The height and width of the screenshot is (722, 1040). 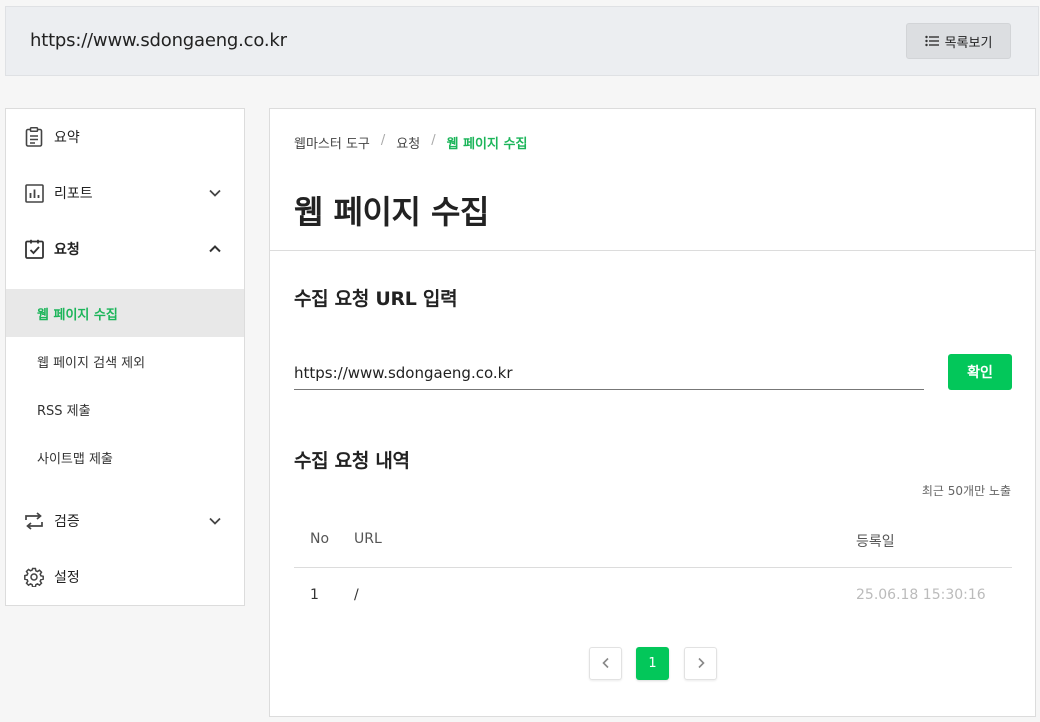 What do you see at coordinates (125, 457) in the screenshot?
I see `sidebar-subitem-sitemap-submit: 사이트맵 제출` at bounding box center [125, 457].